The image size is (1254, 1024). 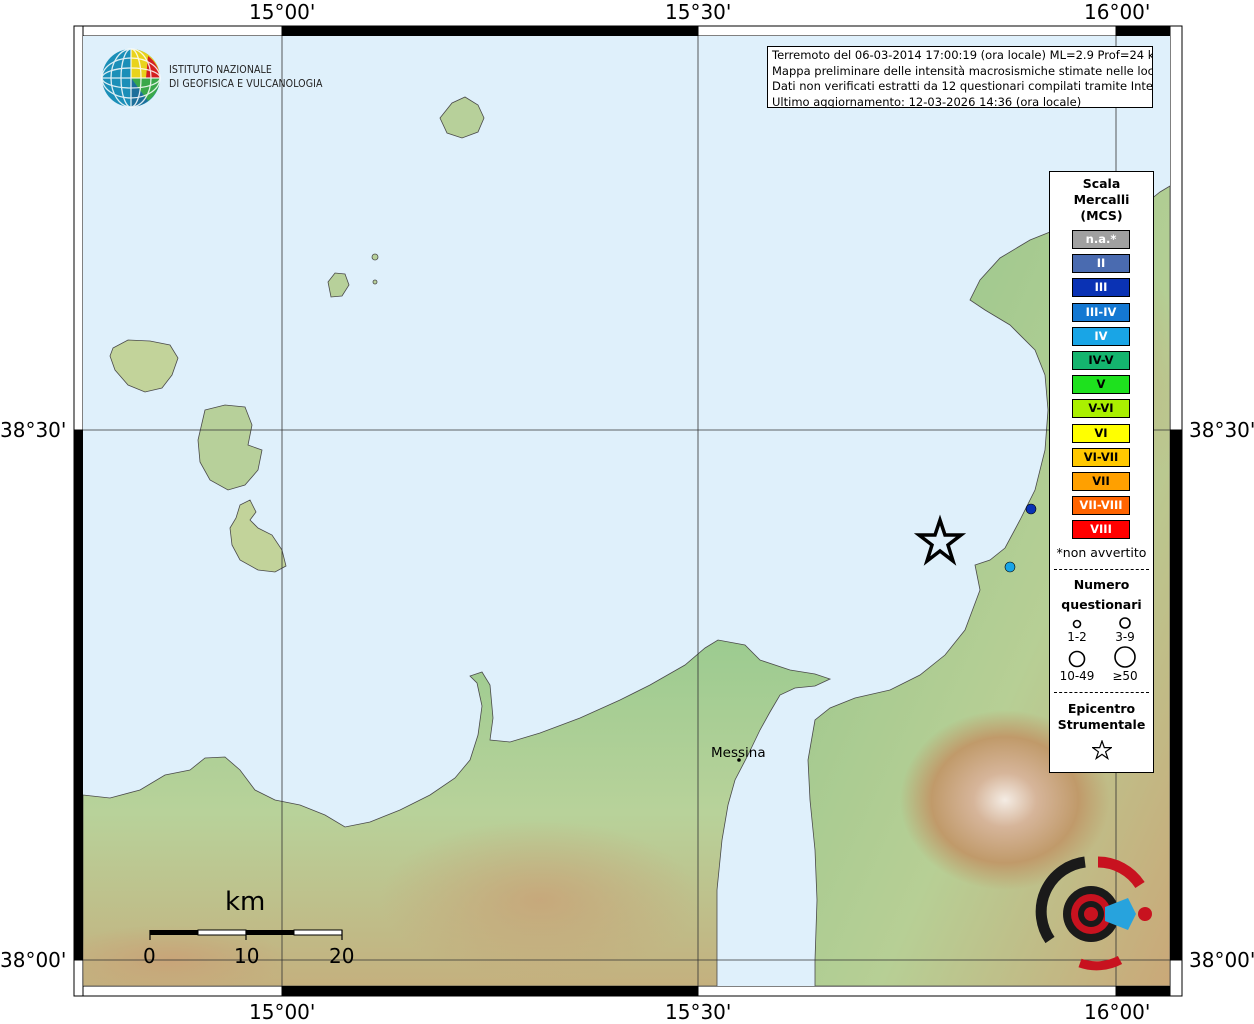 I want to click on ingv-logo, so click(x=131, y=78).